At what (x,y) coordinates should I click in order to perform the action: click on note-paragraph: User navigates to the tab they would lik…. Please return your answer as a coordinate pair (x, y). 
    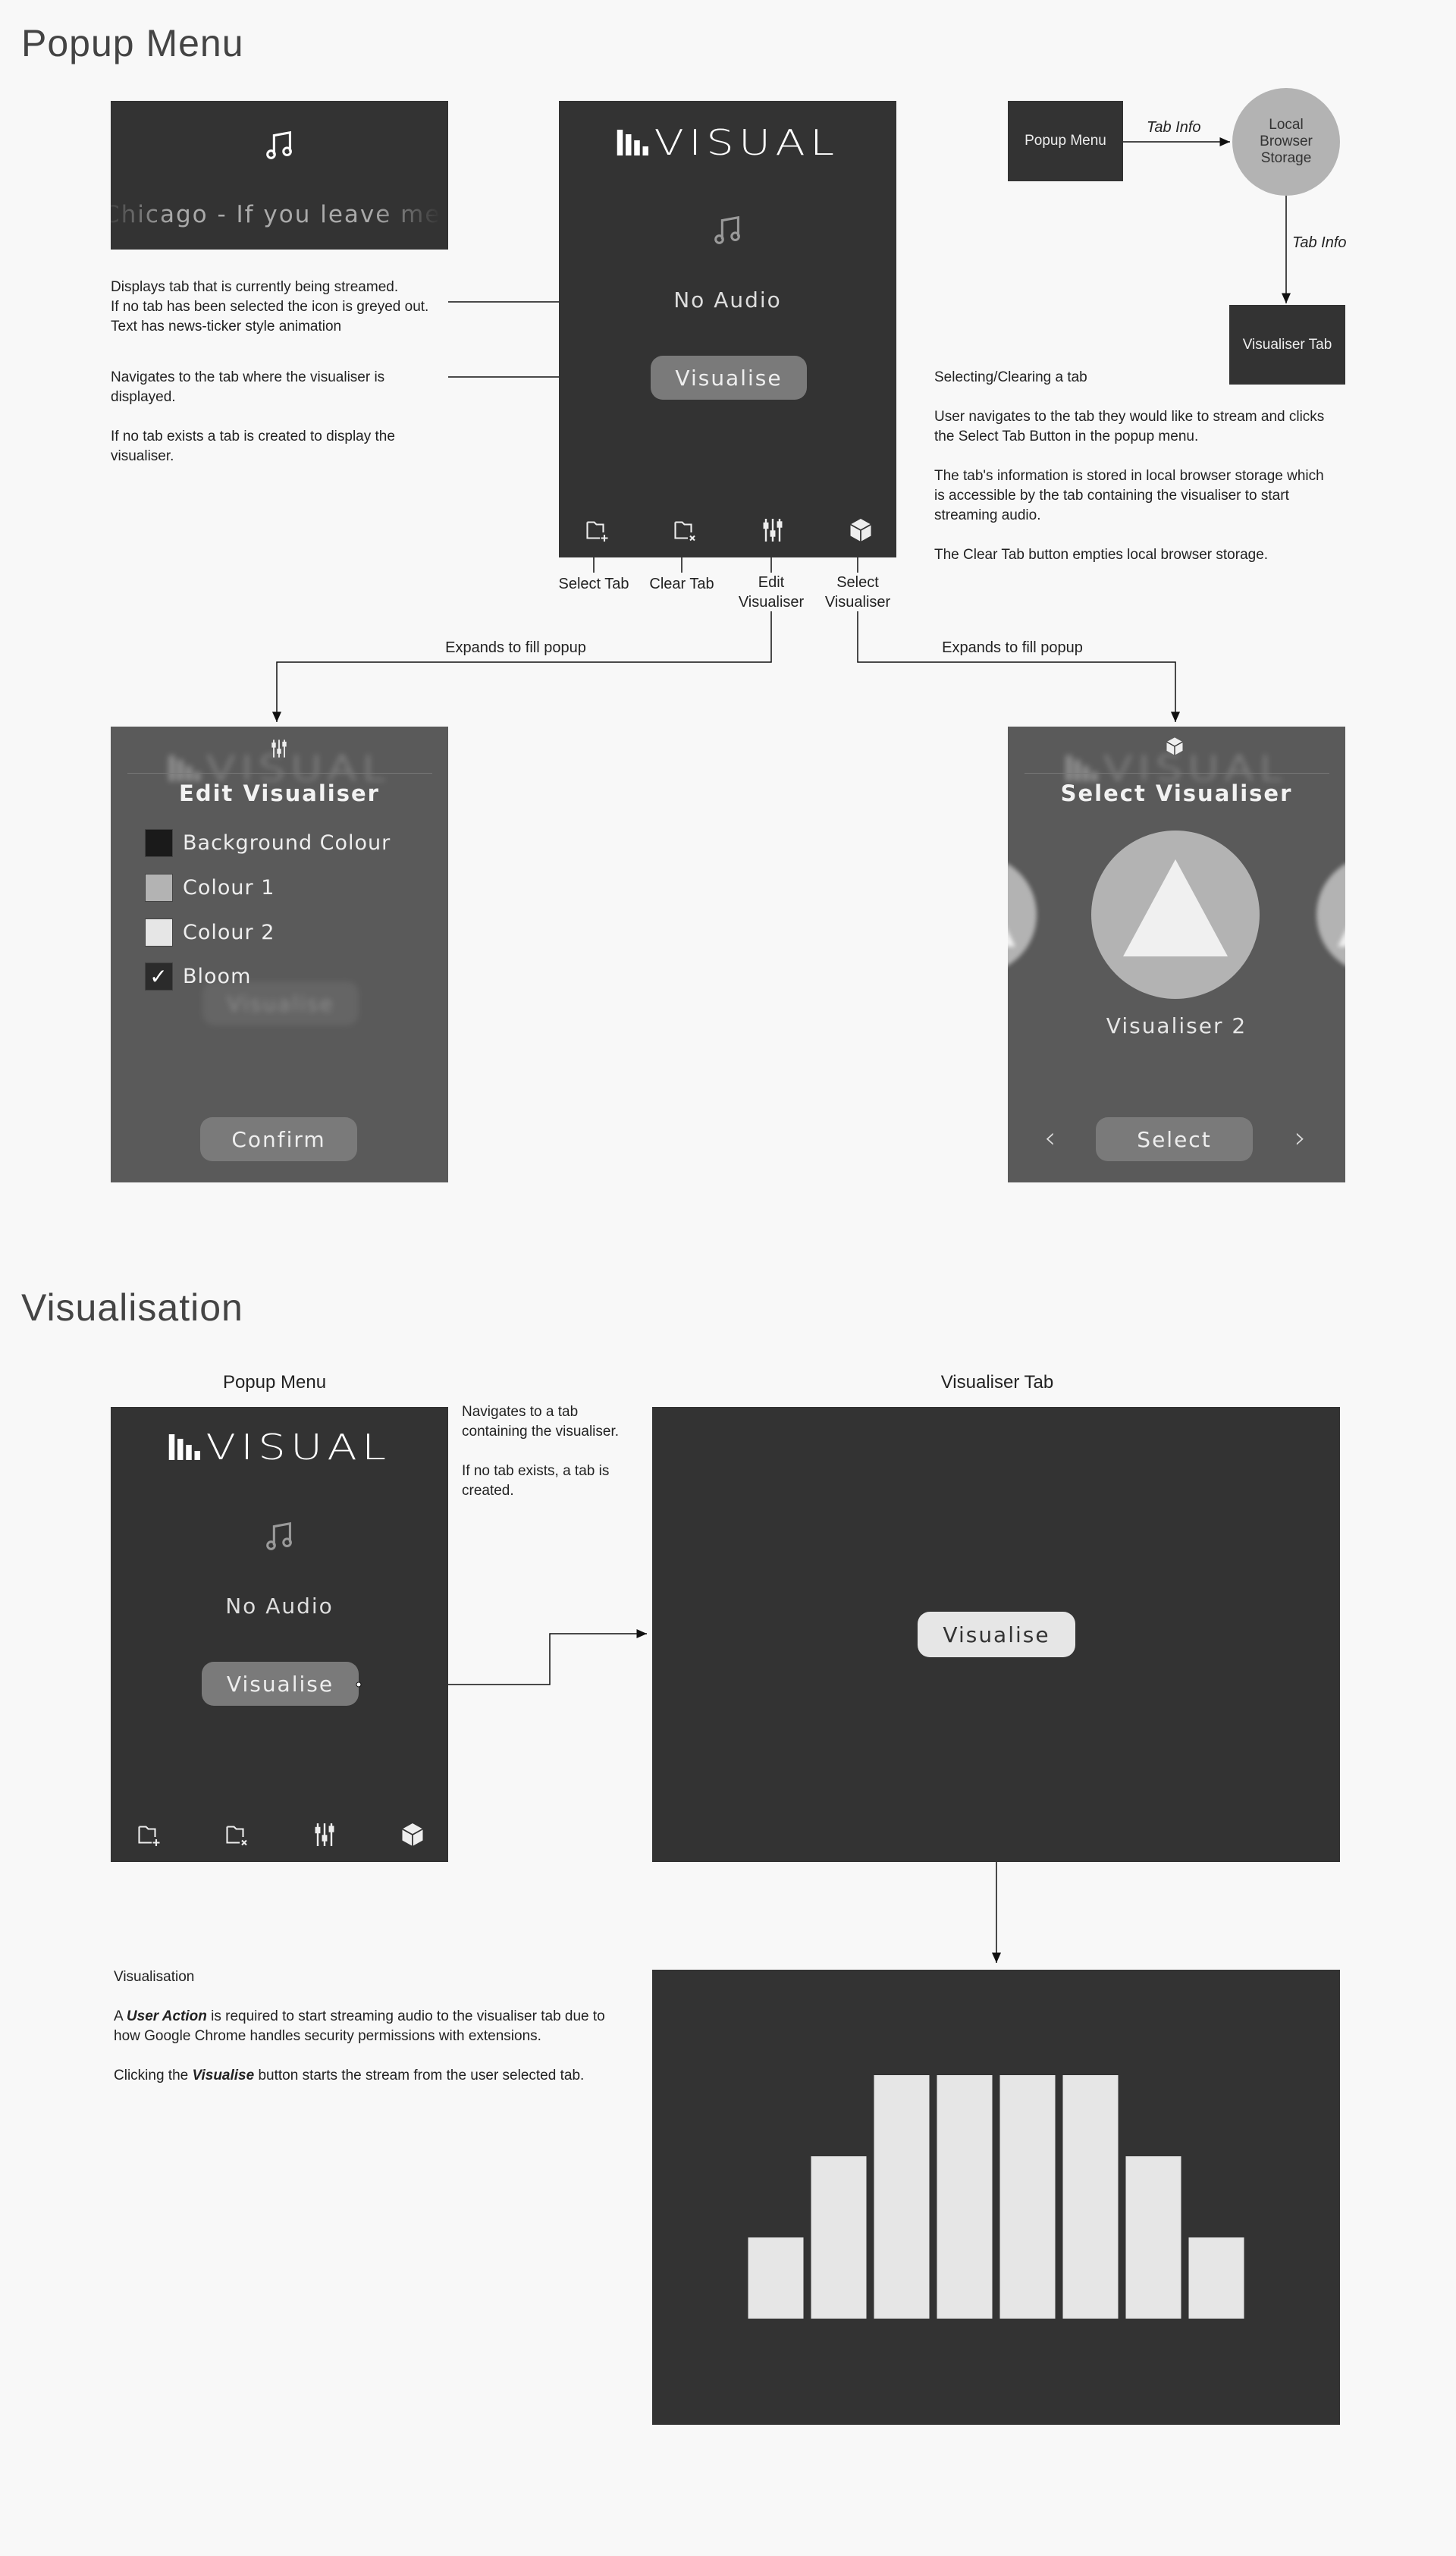
    Looking at the image, I should click on (1129, 426).